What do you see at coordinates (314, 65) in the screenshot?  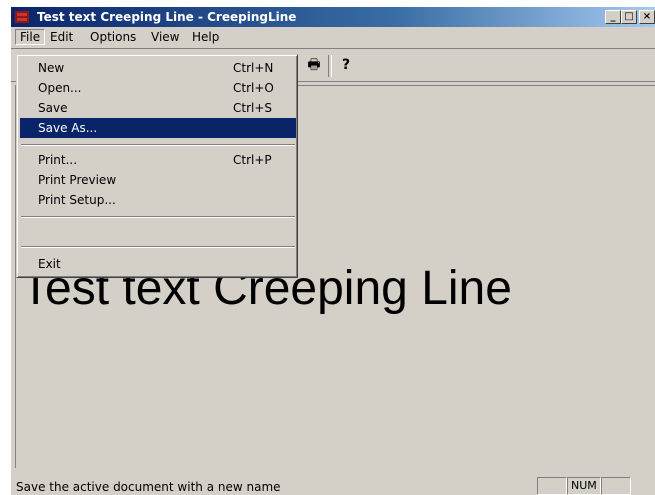 I see `print-icon: 🖶` at bounding box center [314, 65].